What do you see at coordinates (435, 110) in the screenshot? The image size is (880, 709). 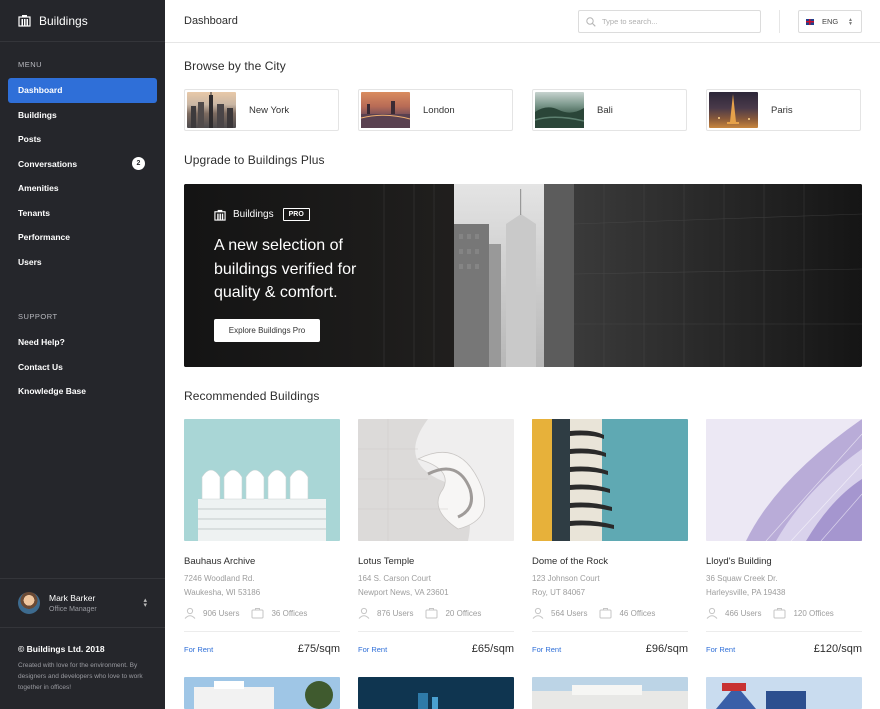 I see `city-card-london: London` at bounding box center [435, 110].